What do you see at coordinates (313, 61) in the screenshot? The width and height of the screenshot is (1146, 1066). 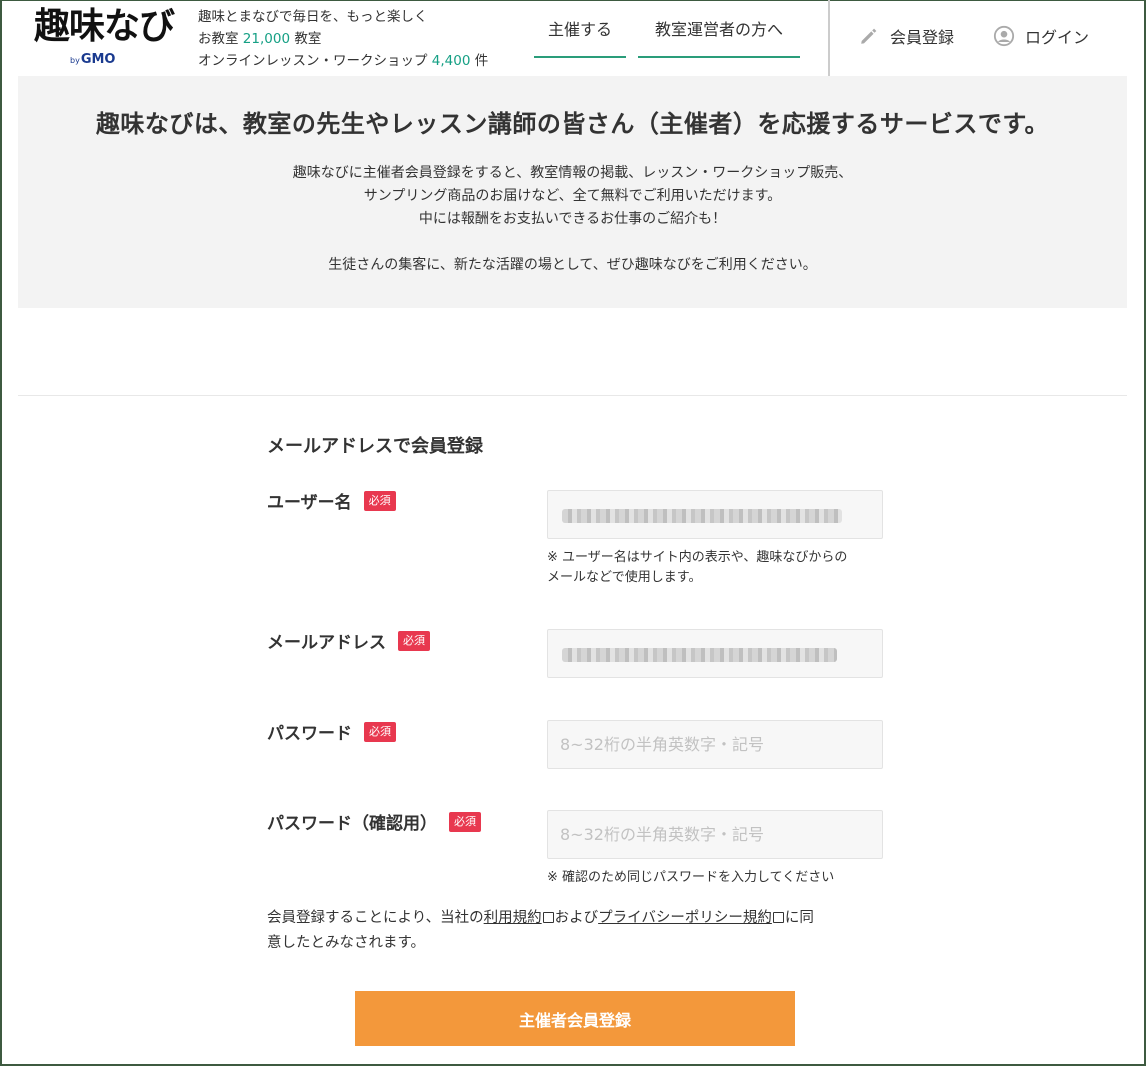 I see `tagline-prefix: オンラインレッスン・ワークショップ` at bounding box center [313, 61].